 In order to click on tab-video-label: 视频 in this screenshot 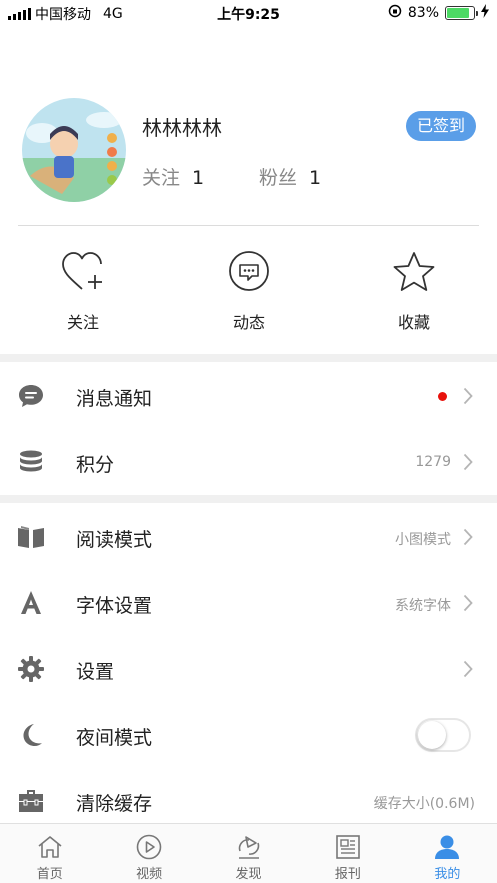, I will do `click(149, 874)`.